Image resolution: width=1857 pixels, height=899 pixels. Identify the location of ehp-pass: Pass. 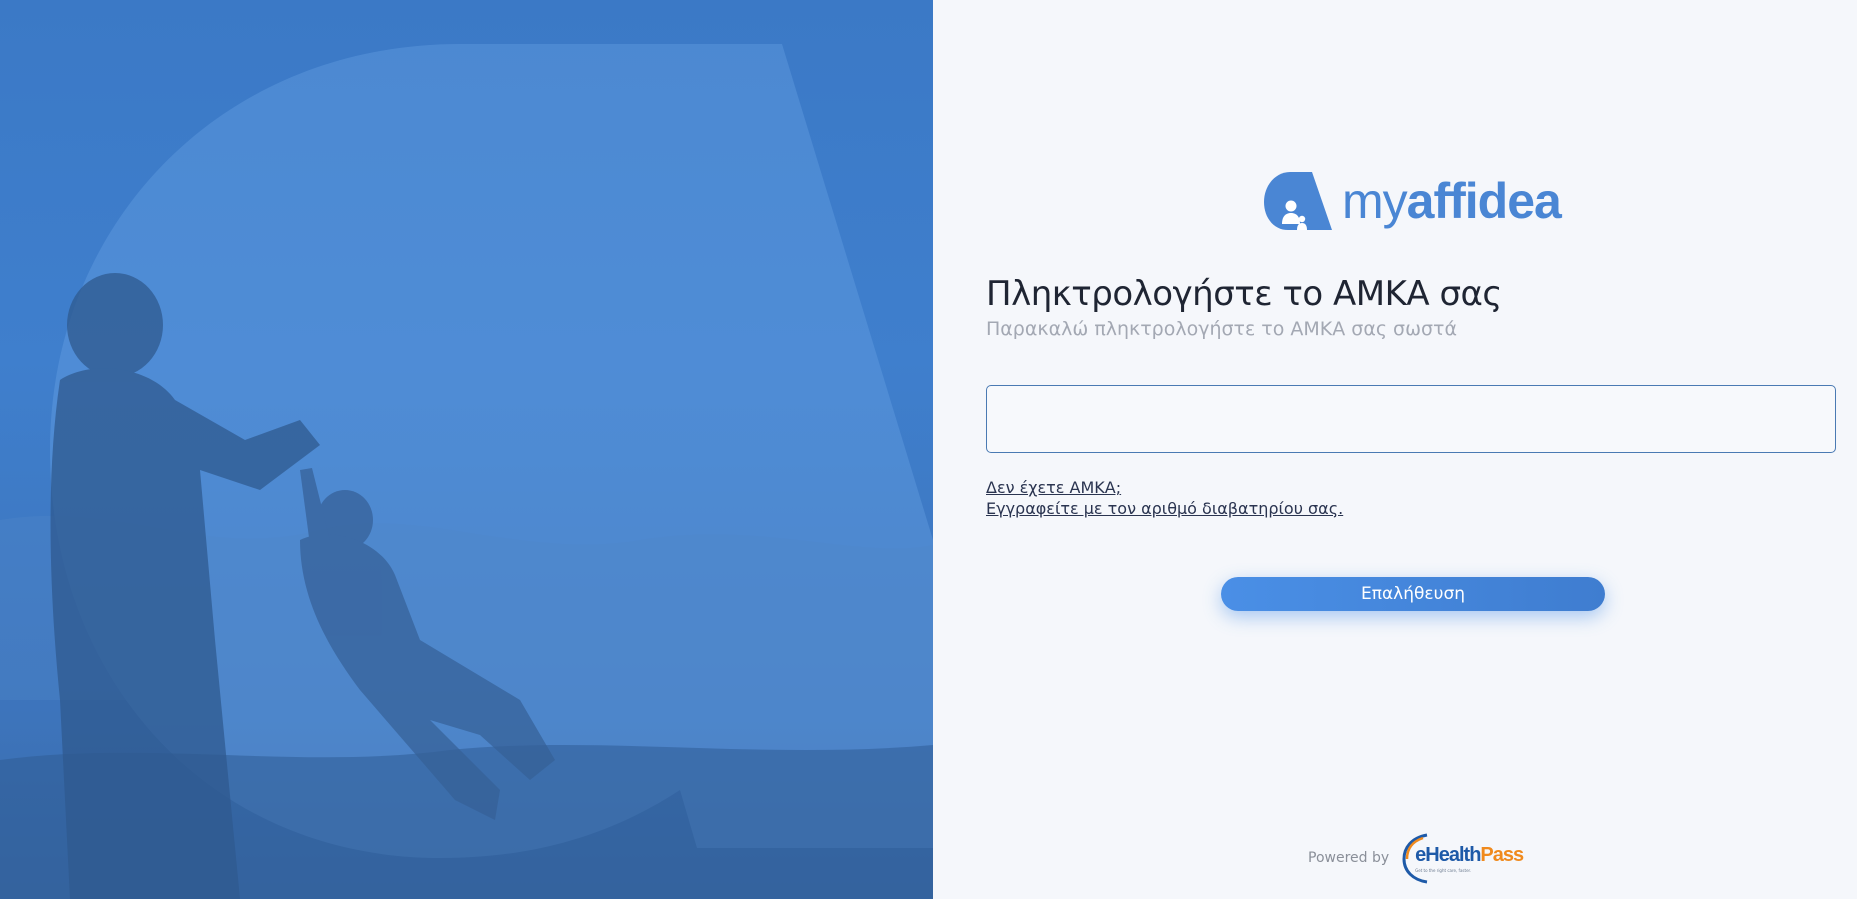
(1502, 855).